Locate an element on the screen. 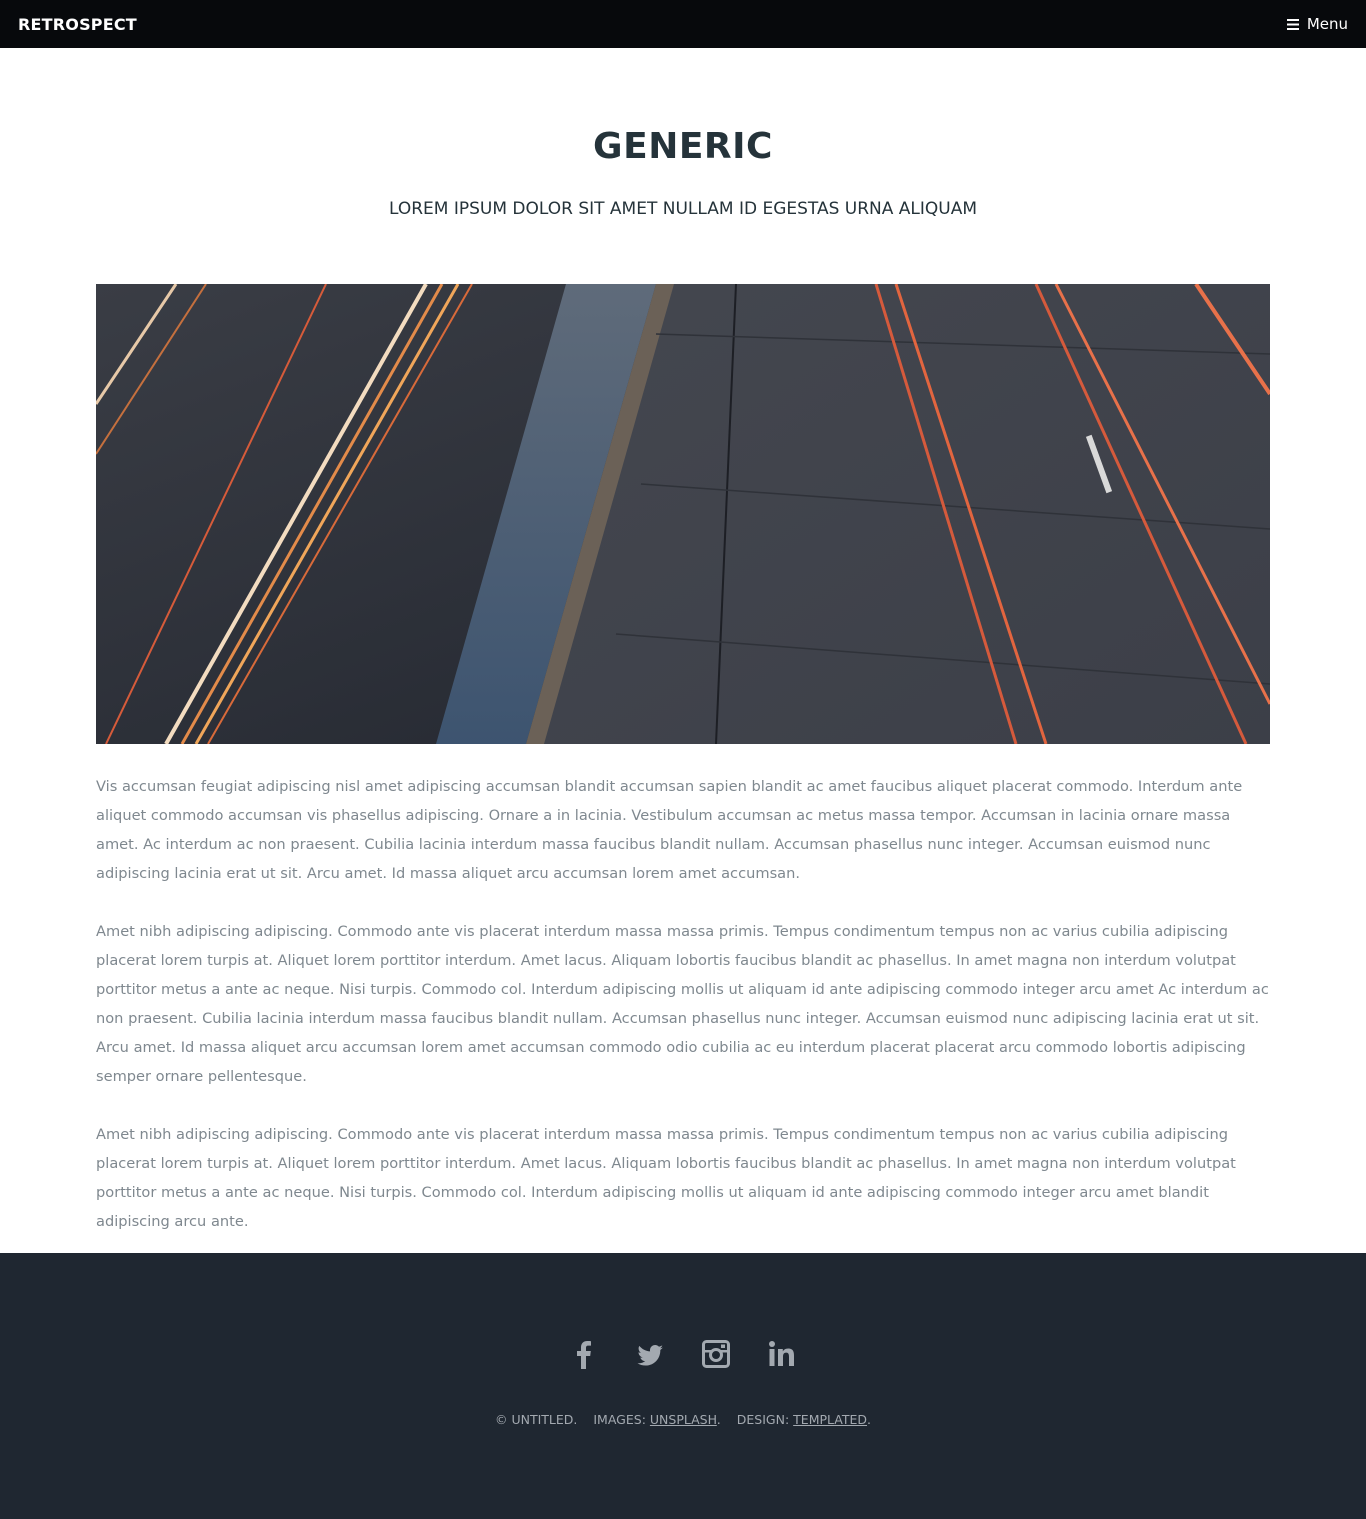 This screenshot has width=1366, height=1519. site-logo: RETROSPECT is located at coordinates (77, 24).